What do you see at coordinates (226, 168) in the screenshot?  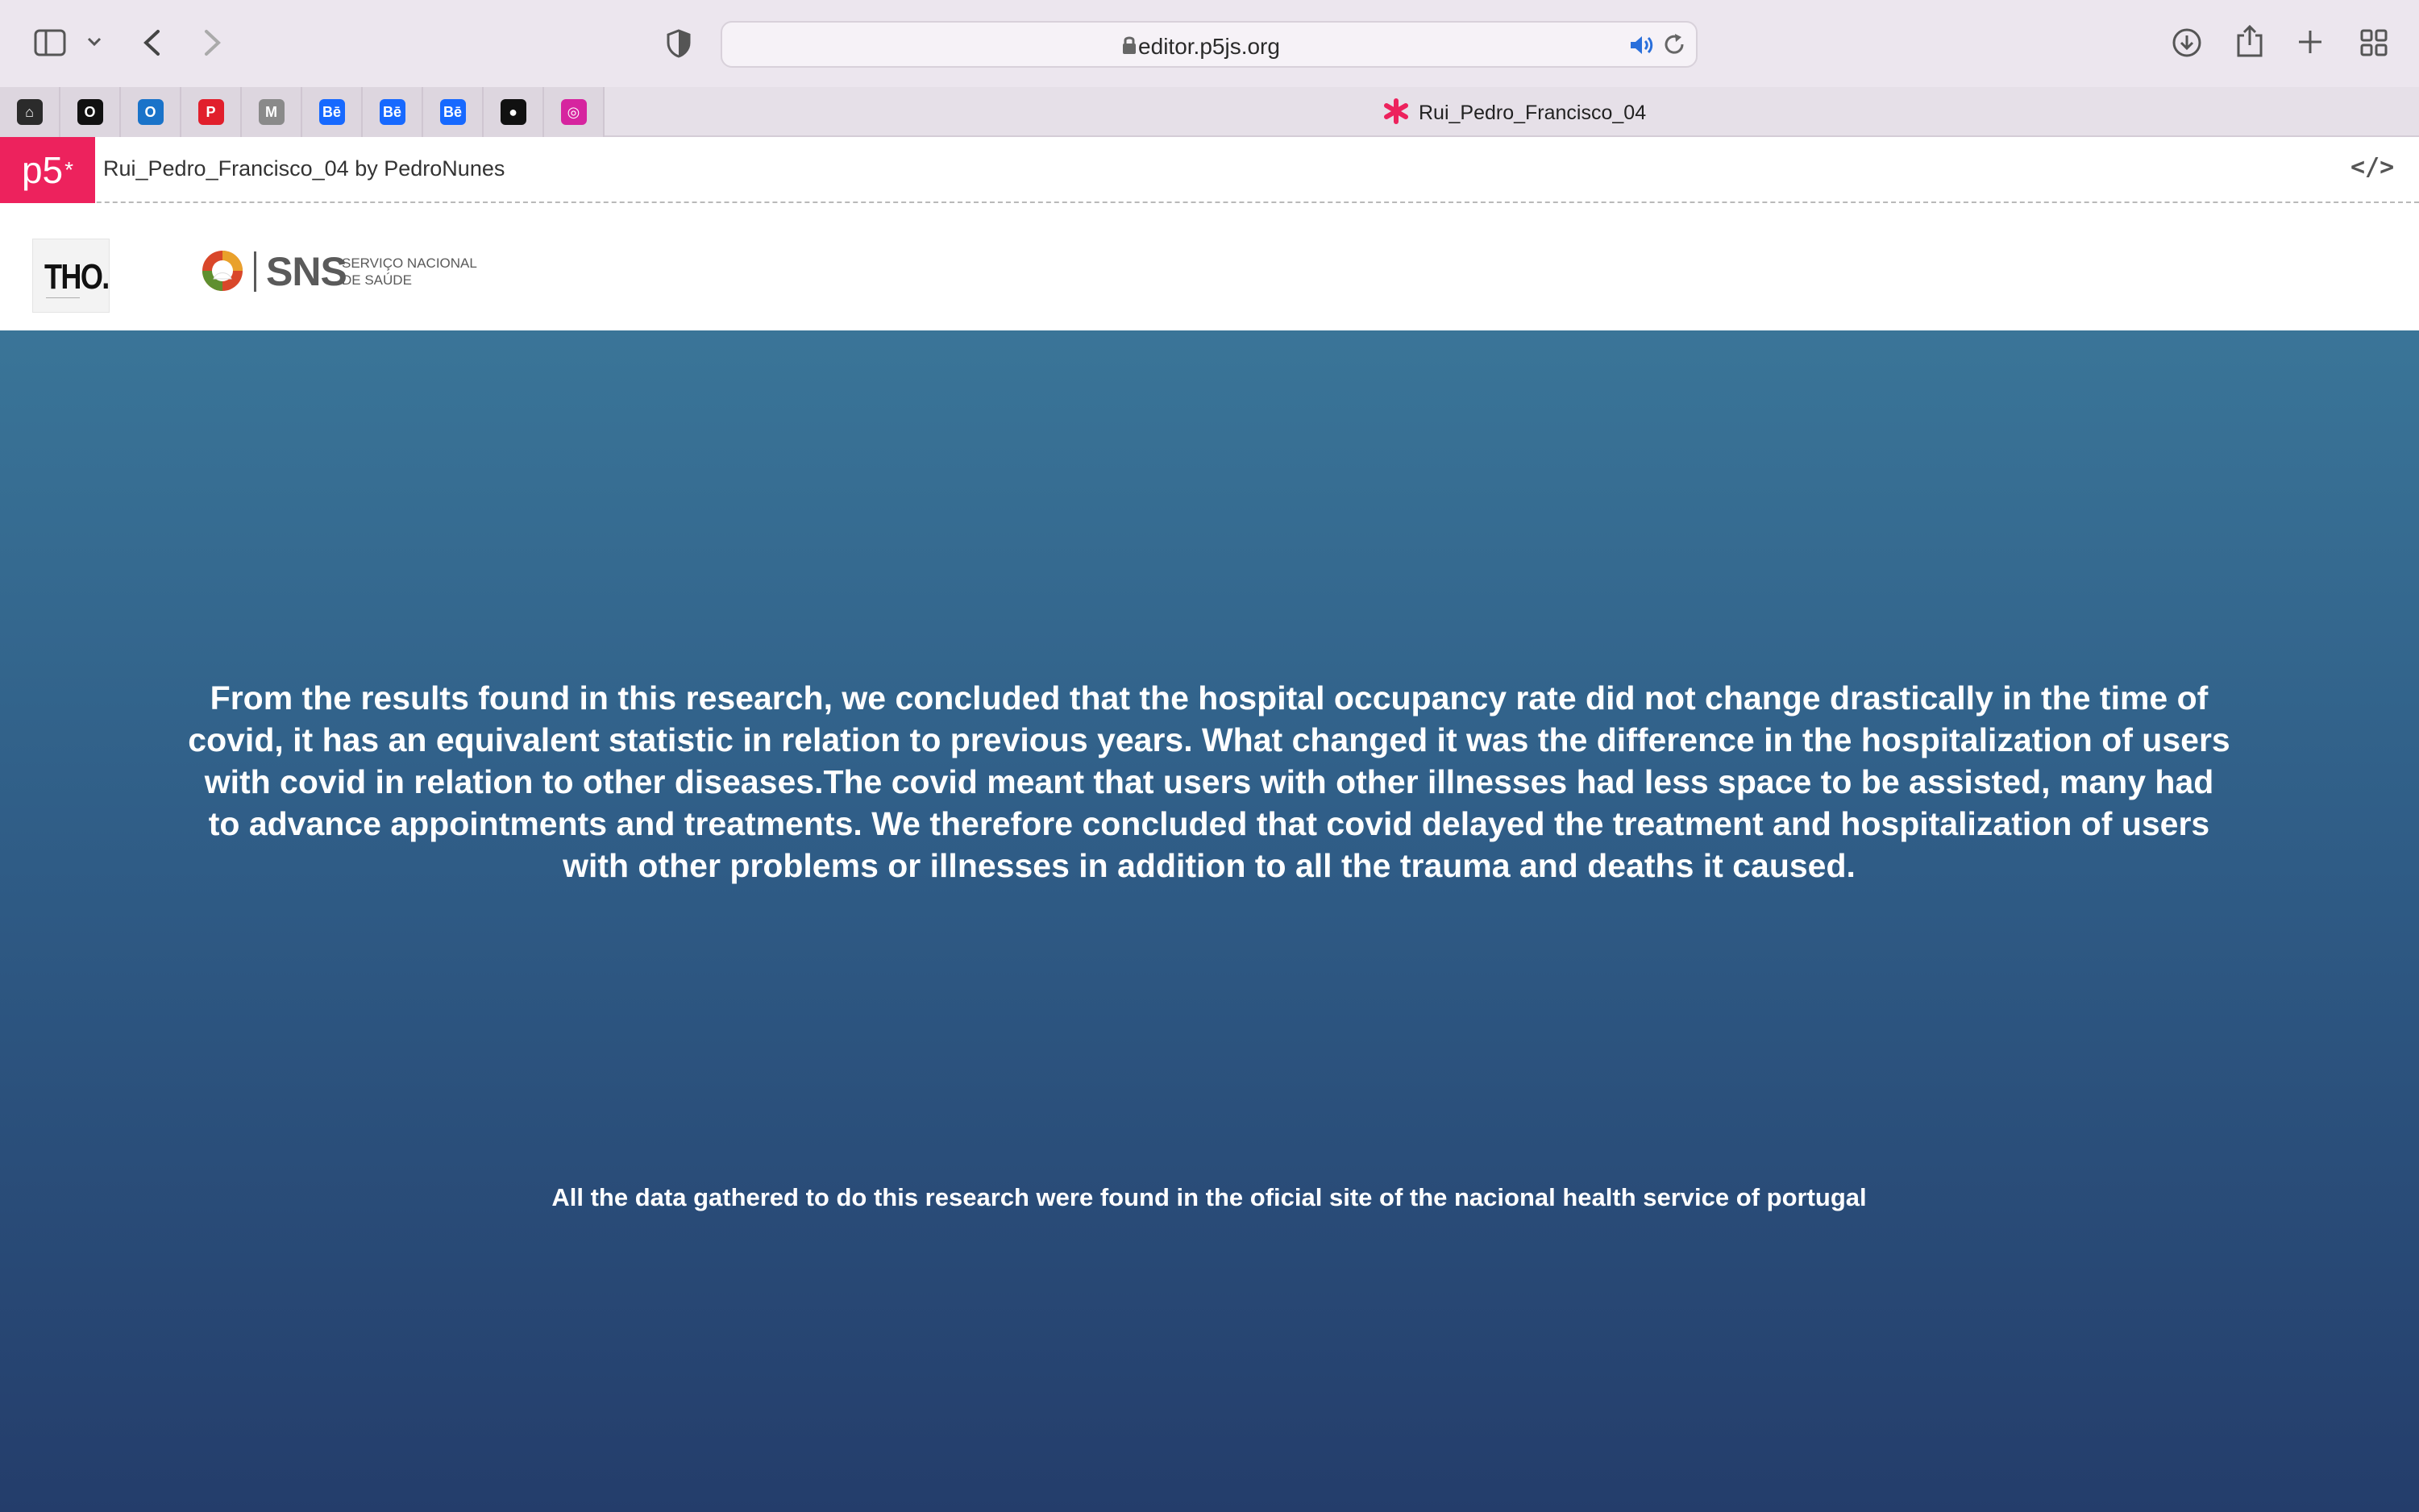 I see `sketch-name: Rui_Pedro_Francisco_04` at bounding box center [226, 168].